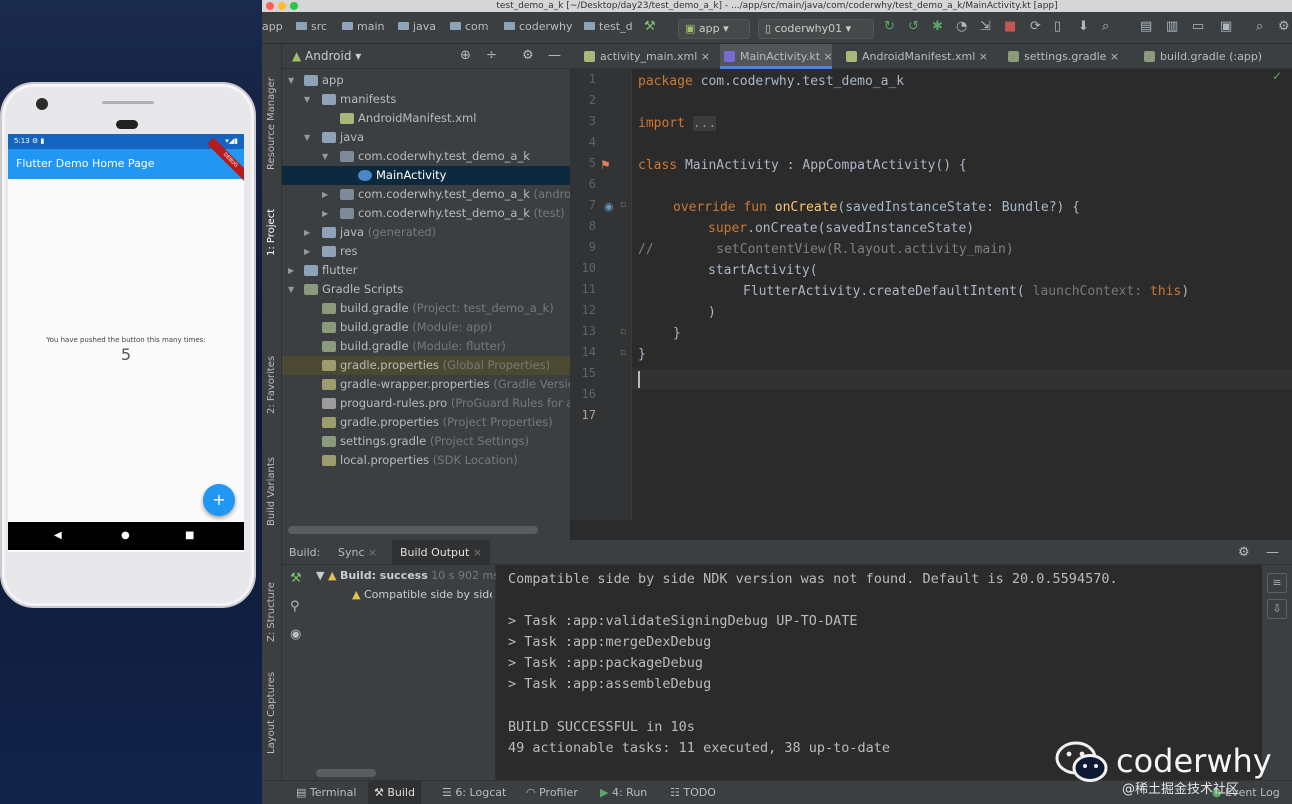  What do you see at coordinates (426, 251) in the screenshot?
I see `tree-item-res: ▶ res` at bounding box center [426, 251].